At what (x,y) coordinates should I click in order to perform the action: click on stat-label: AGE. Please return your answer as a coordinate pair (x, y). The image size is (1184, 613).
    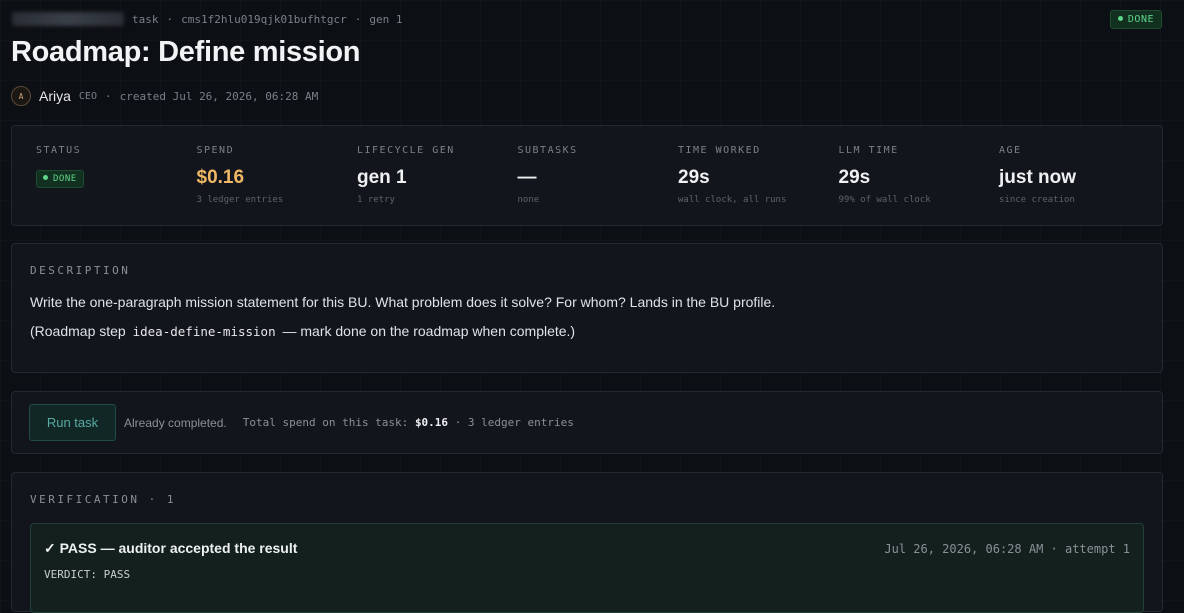
    Looking at the image, I should click on (1010, 150).